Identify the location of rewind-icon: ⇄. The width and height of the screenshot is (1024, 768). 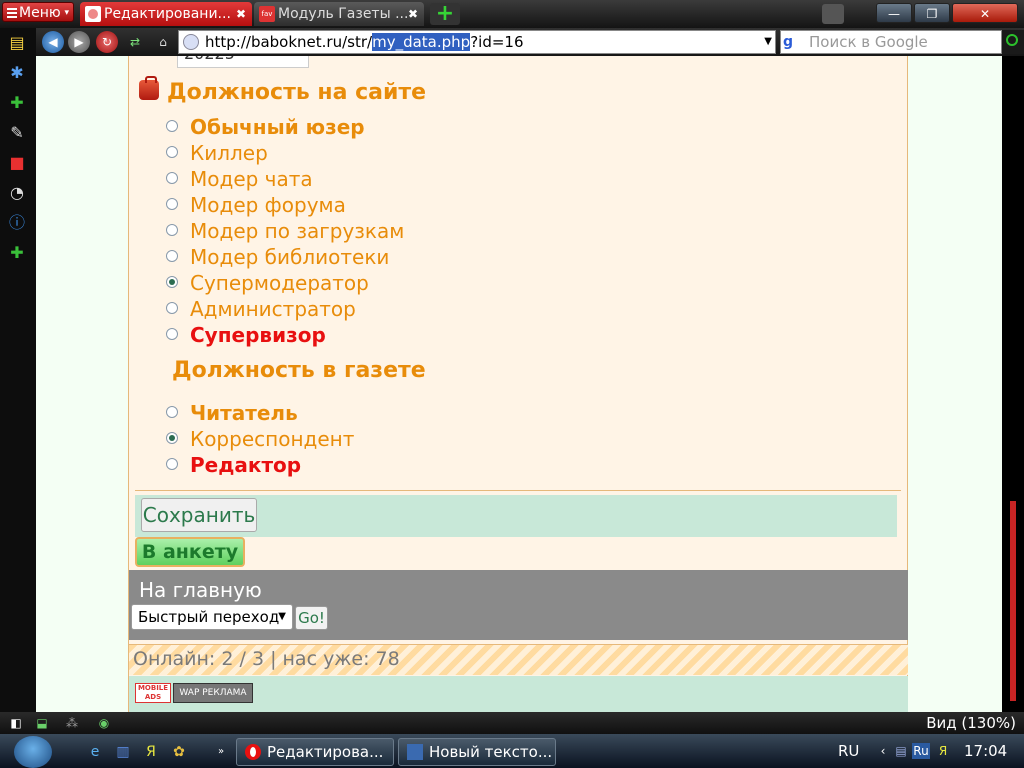
(135, 42).